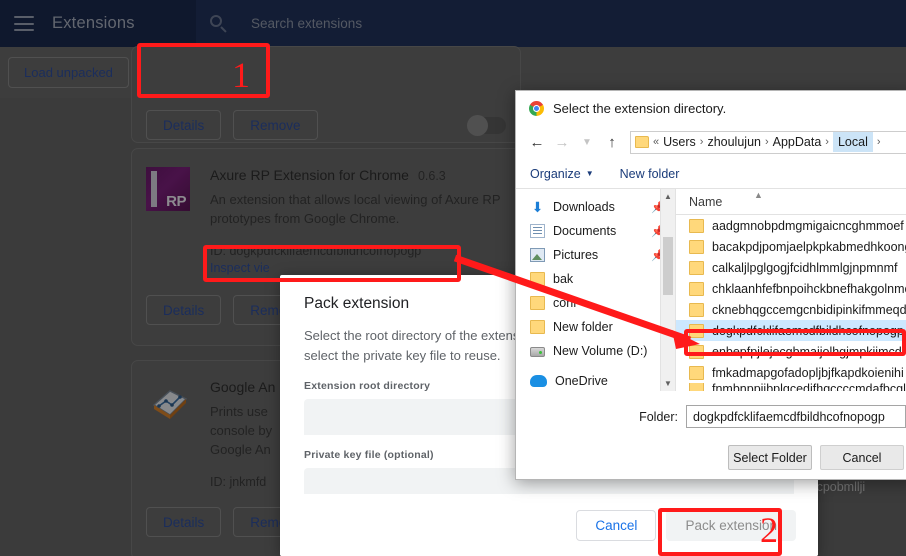  I want to click on nav-item-label: Pictures, so click(576, 255).